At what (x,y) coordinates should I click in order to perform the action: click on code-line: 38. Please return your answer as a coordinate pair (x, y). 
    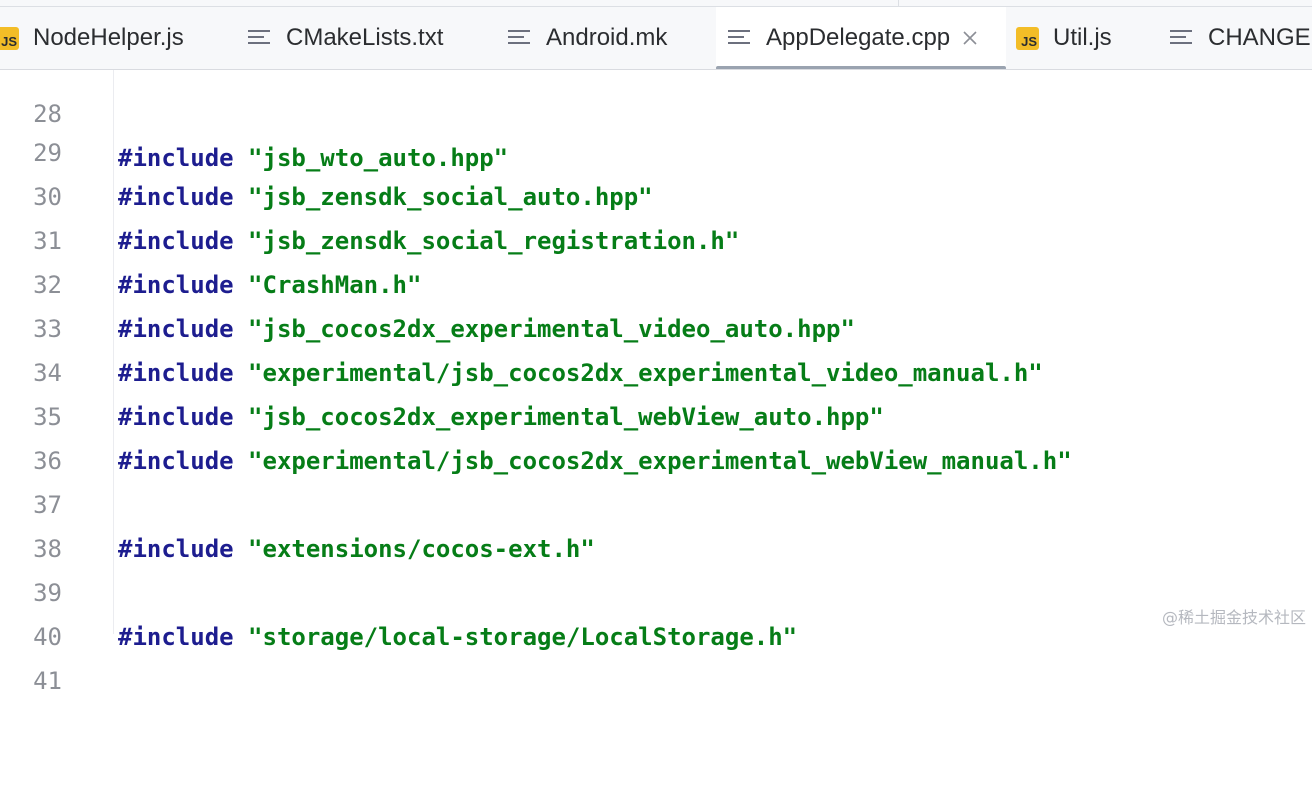
    Looking at the image, I should click on (656, 523).